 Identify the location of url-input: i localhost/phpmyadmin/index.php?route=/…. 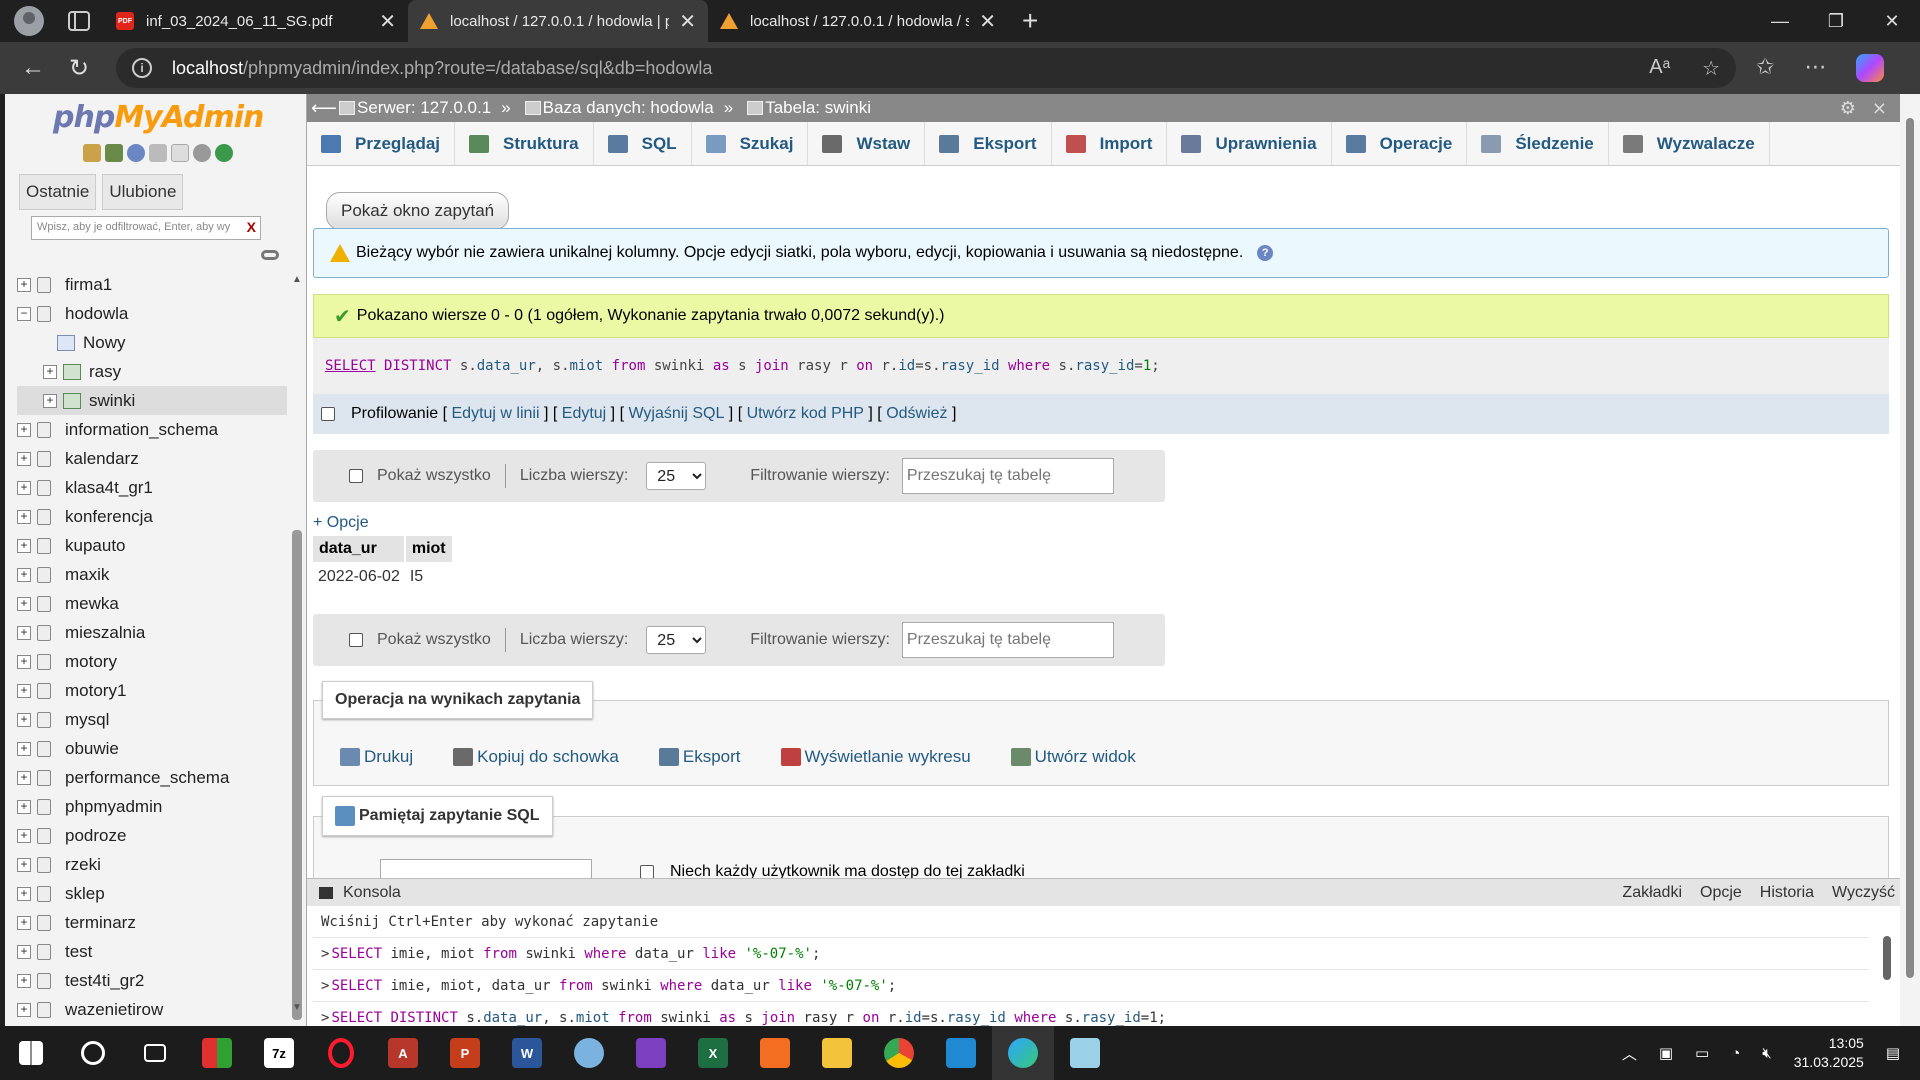
(926, 68).